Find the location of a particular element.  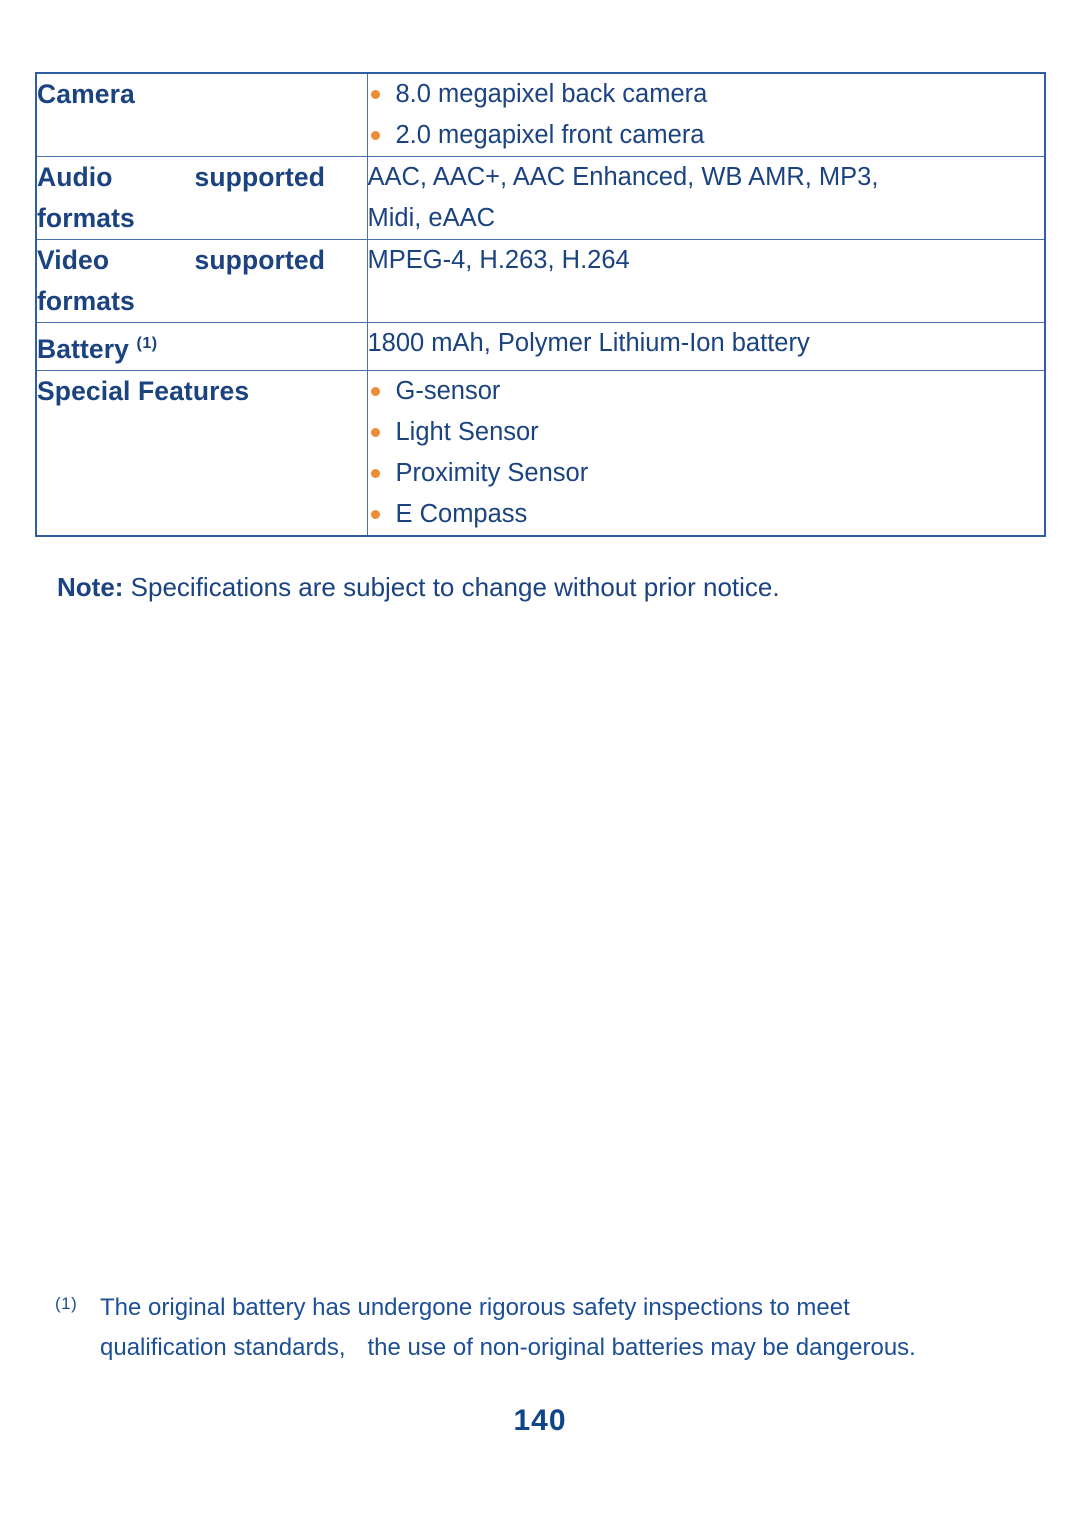

spec-value-video-formats: MPEG-4, H.263, H.264 is located at coordinates (706, 281).